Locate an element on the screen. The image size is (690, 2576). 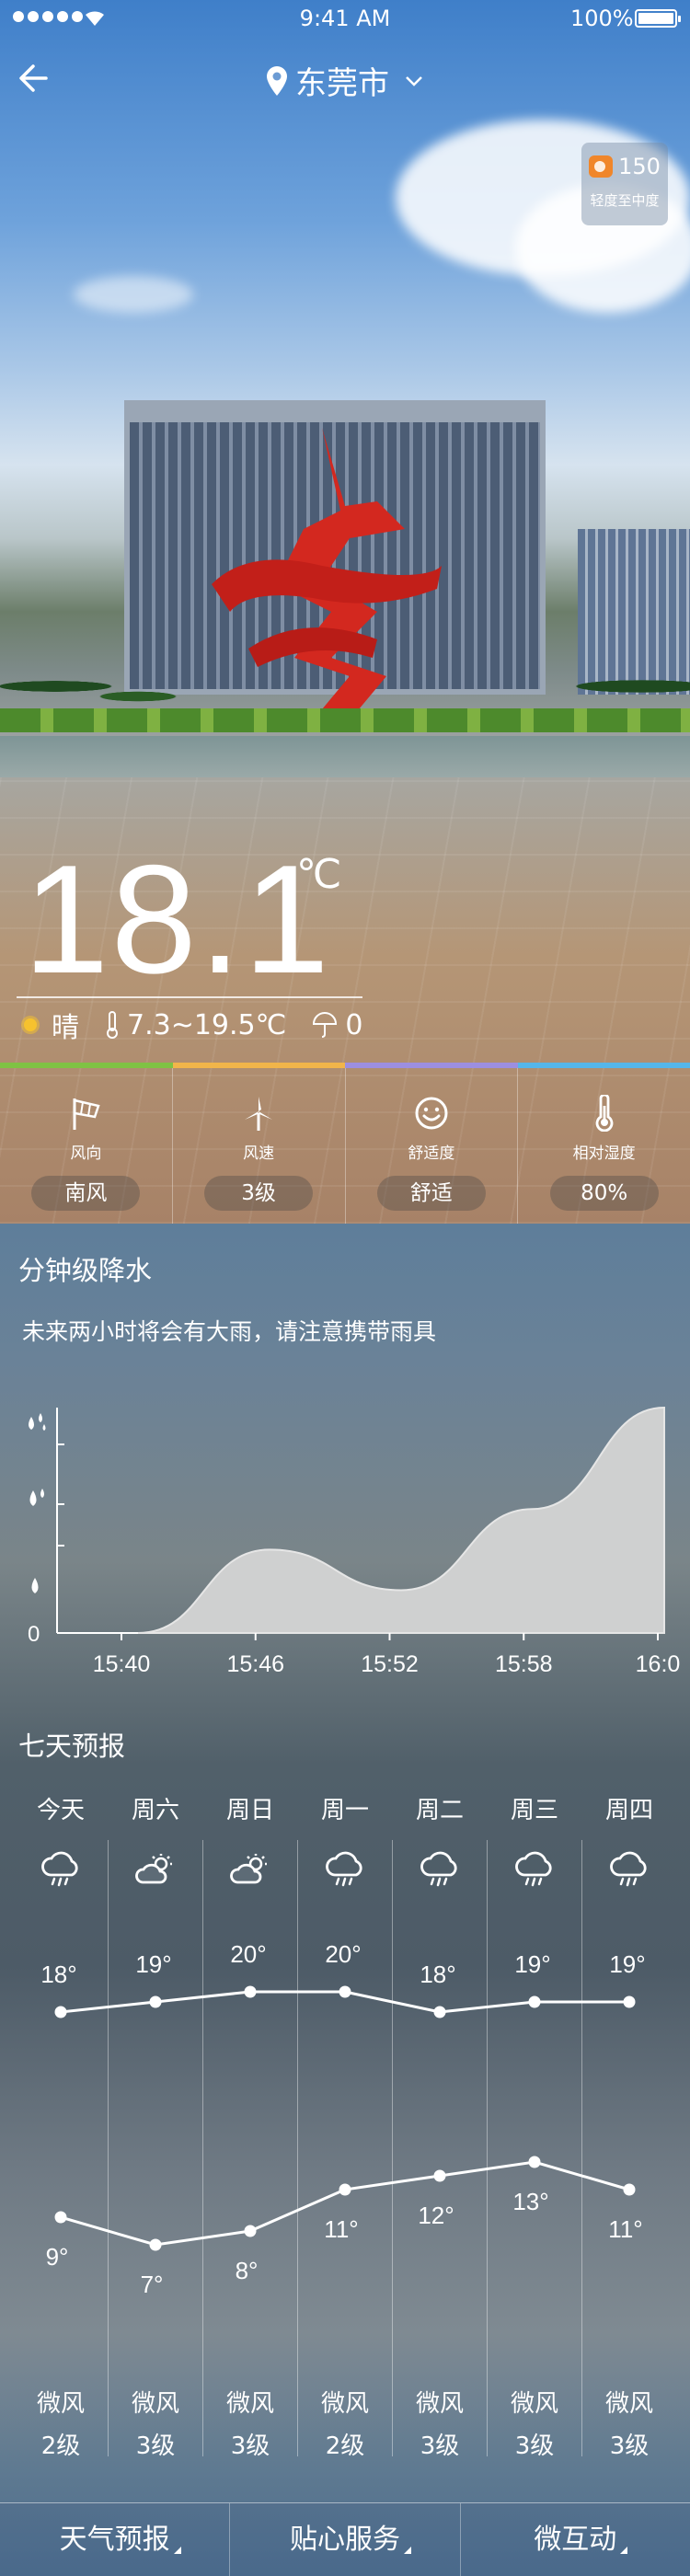
light-rain-drop-icon is located at coordinates (35, 1585).